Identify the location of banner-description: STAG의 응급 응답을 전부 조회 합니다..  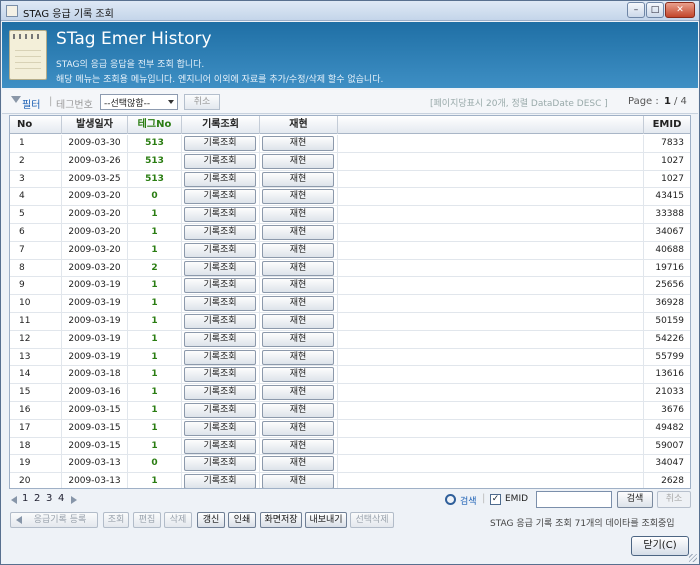
(130, 65).